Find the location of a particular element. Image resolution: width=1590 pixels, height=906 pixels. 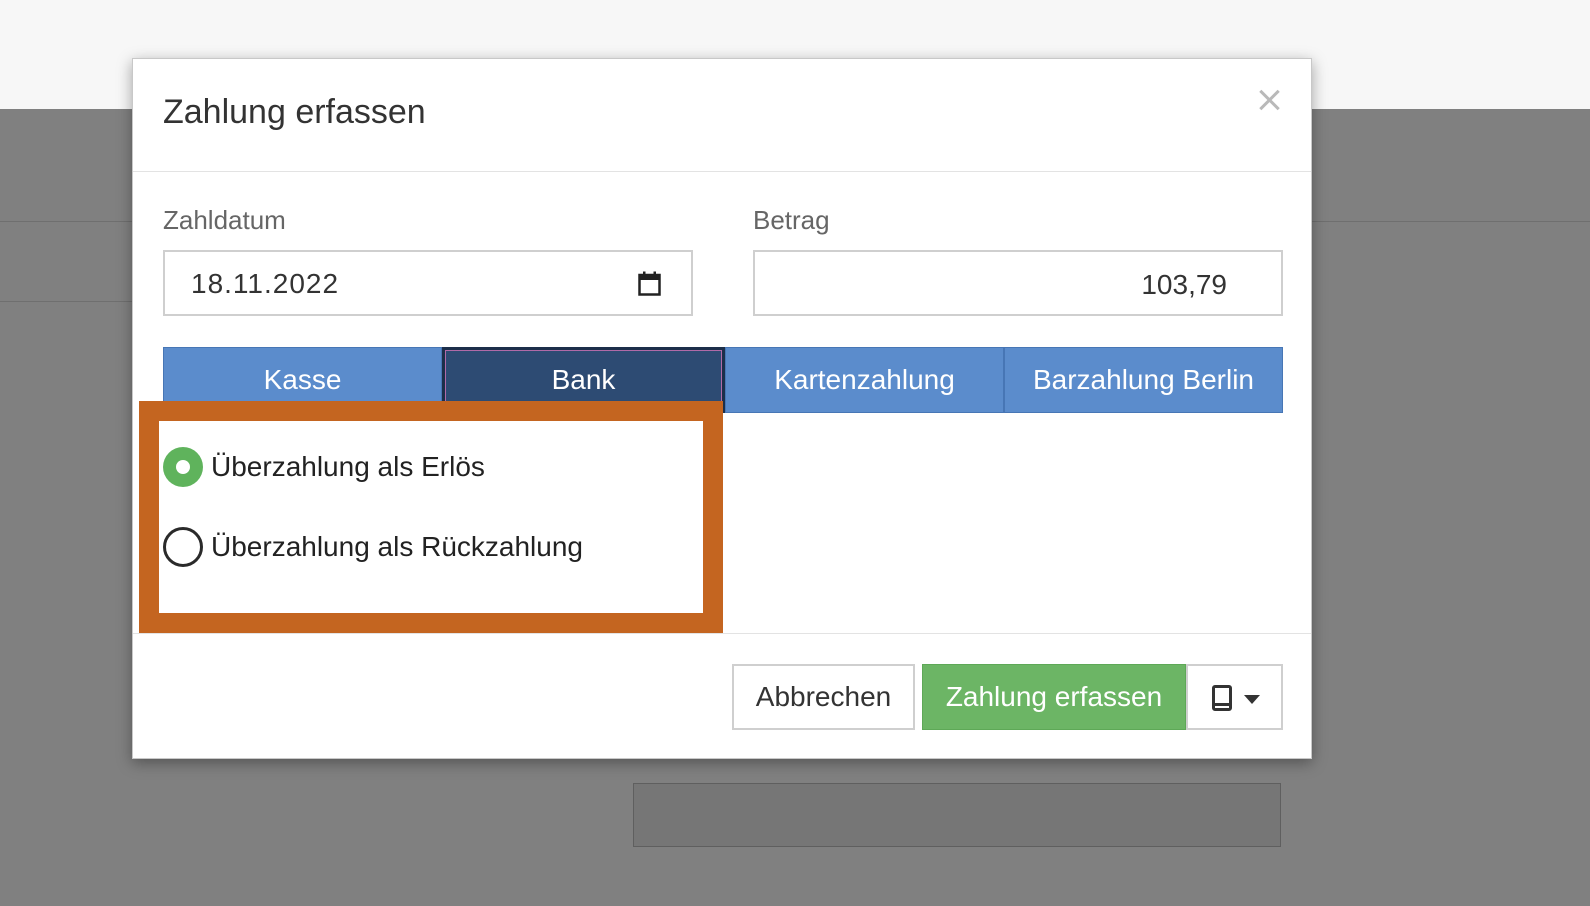

background-panel is located at coordinates (957, 815).